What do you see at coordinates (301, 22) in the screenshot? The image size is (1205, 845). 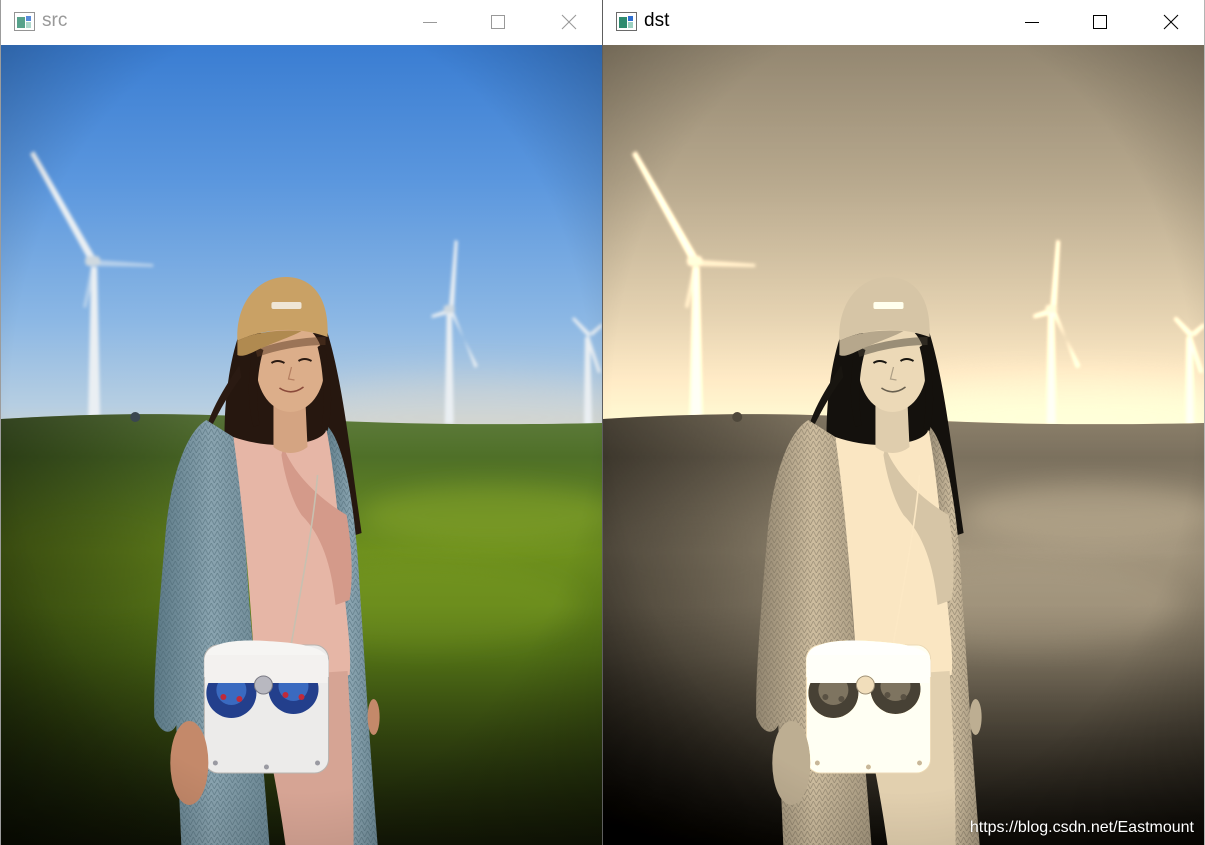 I see `src-title-bar: src` at bounding box center [301, 22].